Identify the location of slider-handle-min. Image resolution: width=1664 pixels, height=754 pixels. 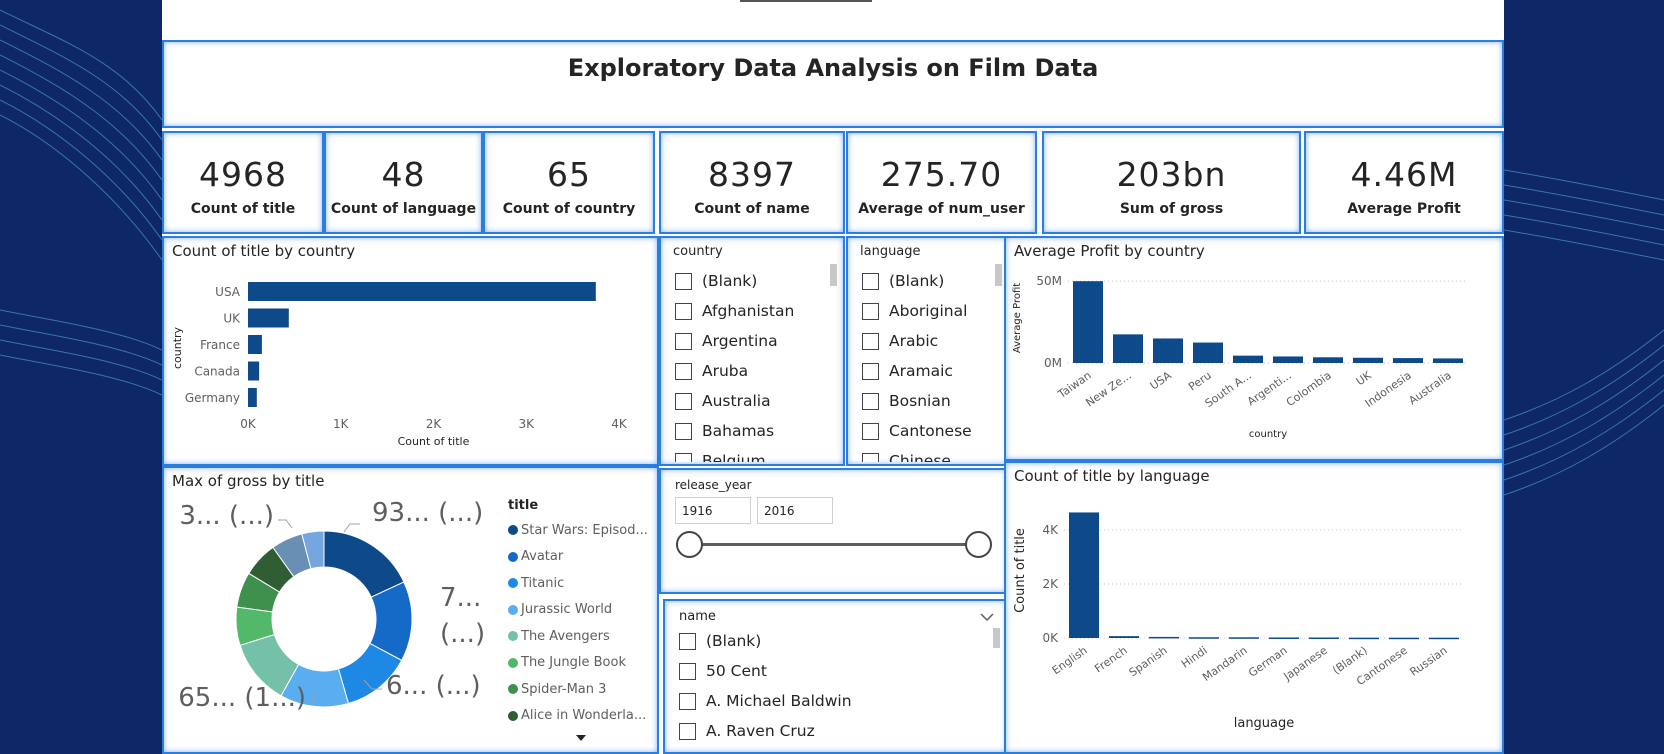
(689, 544).